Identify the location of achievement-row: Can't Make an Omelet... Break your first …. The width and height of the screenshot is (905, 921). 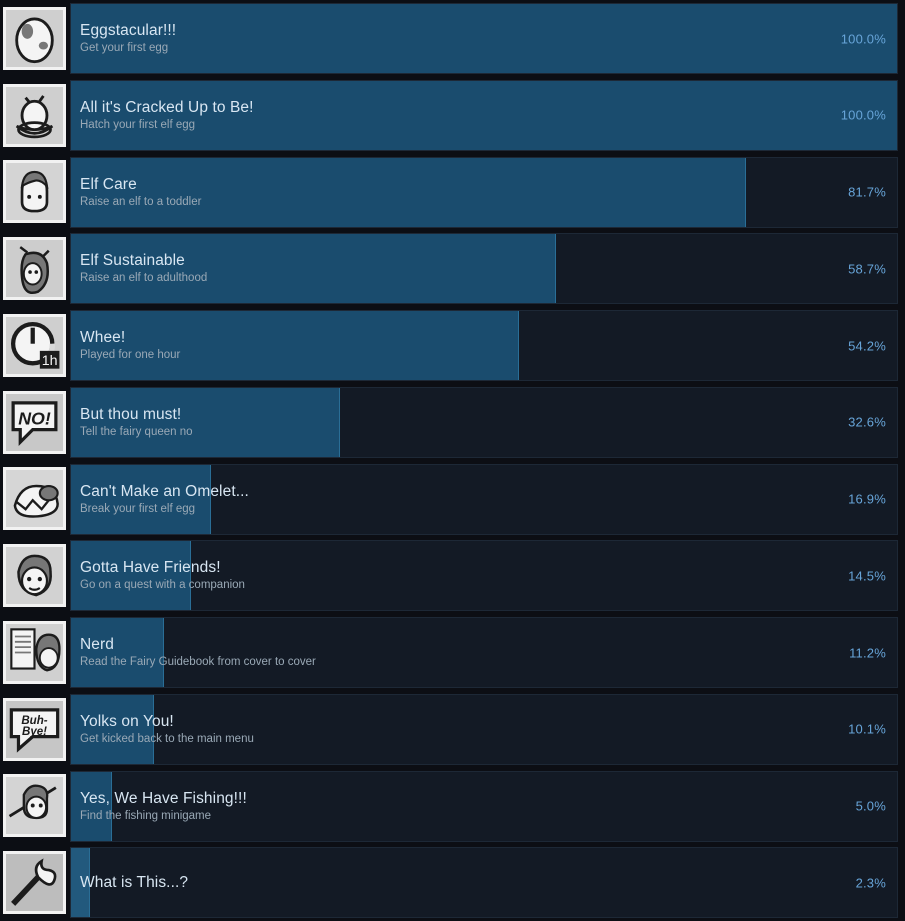
(452, 499).